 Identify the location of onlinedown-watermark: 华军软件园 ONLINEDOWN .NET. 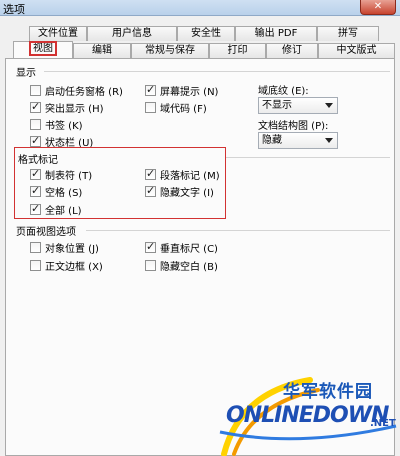
(309, 415).